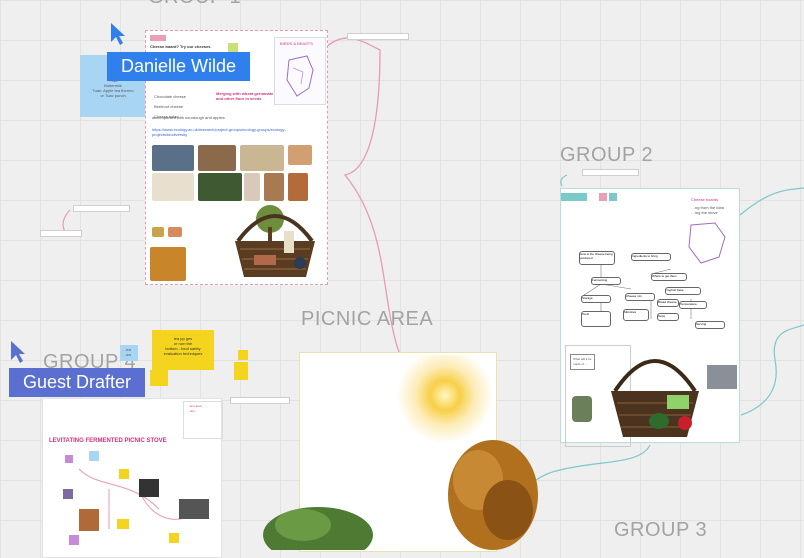 The image size is (804, 558). I want to click on flow-node-text: Fermenting, so click(600, 280).